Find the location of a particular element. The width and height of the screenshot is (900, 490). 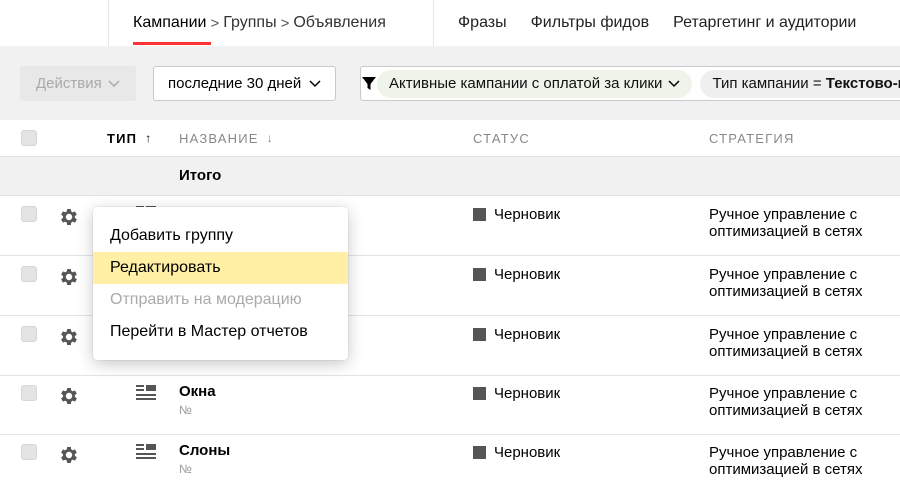

nav-link-retargeting: Ретаргетинг и аудитории is located at coordinates (764, 23).